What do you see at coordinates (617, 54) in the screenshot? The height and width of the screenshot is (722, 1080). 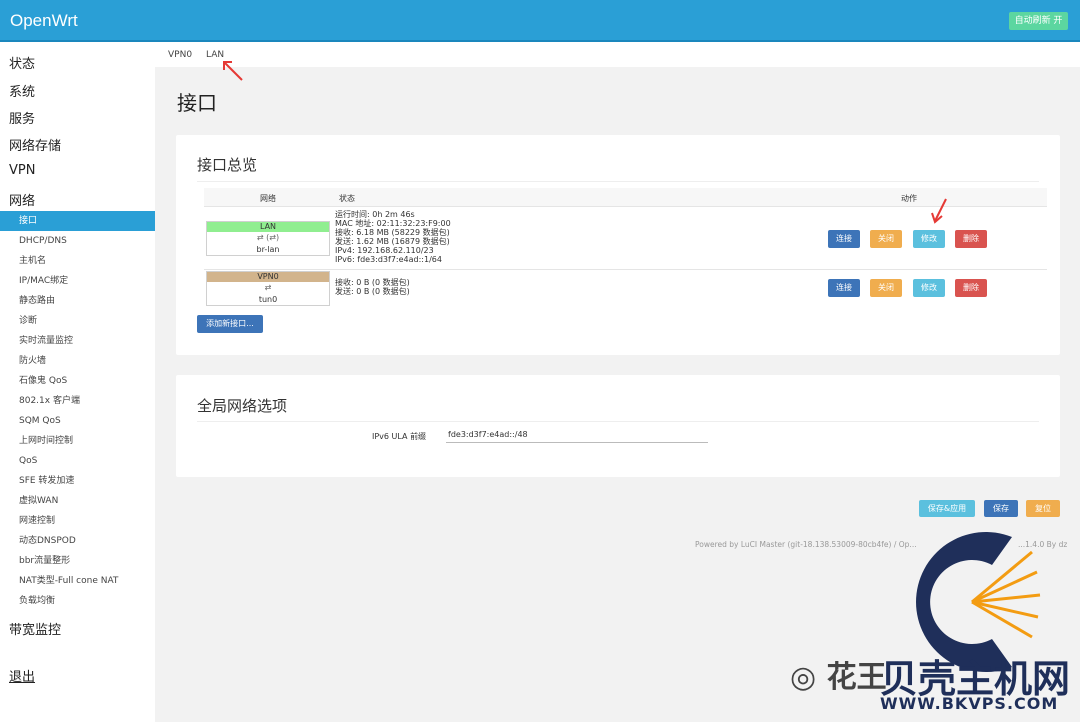 I see `tab-bar: VPN0 LAN` at bounding box center [617, 54].